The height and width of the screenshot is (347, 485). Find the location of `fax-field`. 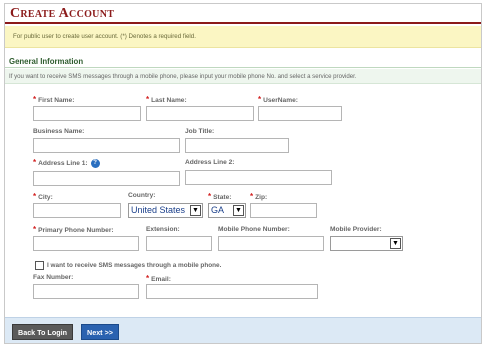

fax-field is located at coordinates (86, 291).